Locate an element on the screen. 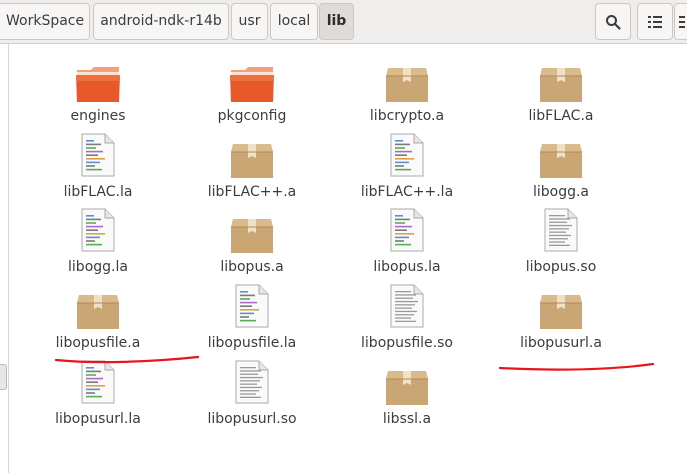 Image resolution: width=687 pixels, height=473 pixels. file-name: libopusurl.so is located at coordinates (252, 419).